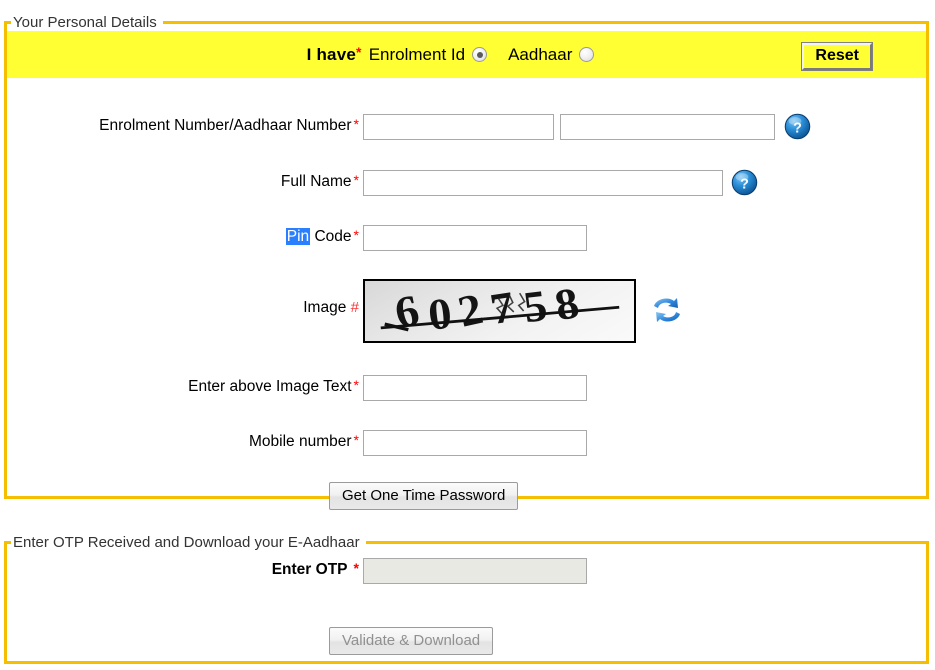 The image size is (935, 670). I want to click on radio-aadhaar, so click(587, 54).